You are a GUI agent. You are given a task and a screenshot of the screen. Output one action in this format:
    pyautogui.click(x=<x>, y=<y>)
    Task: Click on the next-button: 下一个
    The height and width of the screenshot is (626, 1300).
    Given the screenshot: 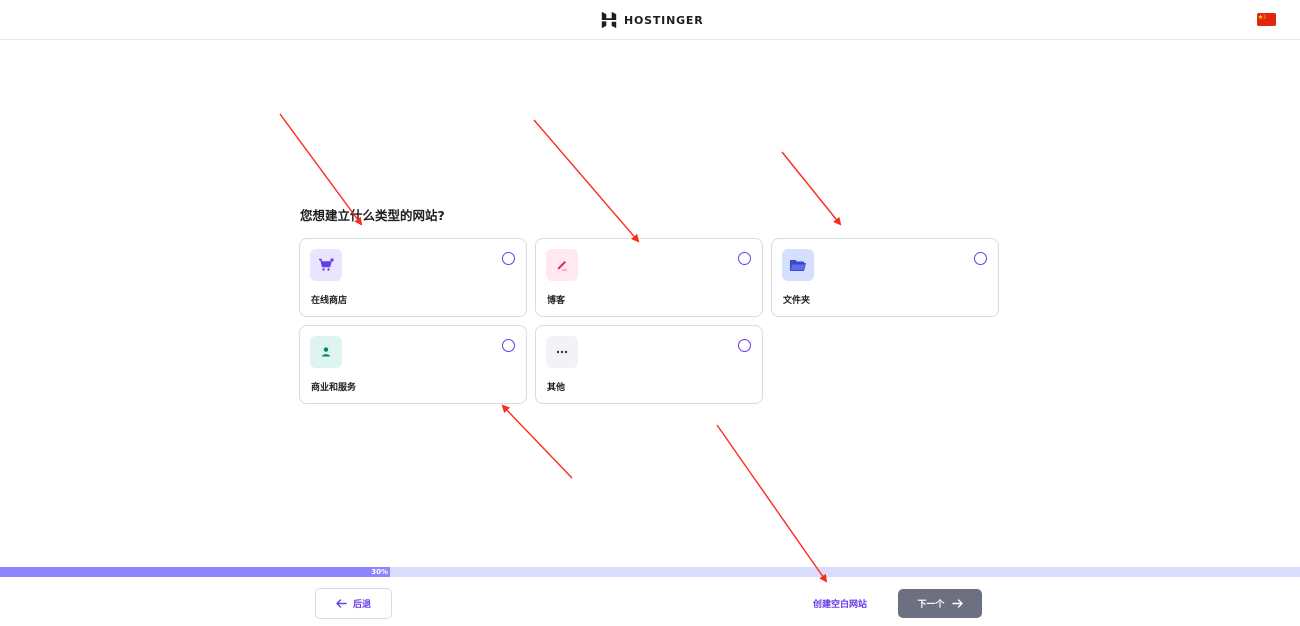 What is the action you would take?
    pyautogui.click(x=940, y=603)
    